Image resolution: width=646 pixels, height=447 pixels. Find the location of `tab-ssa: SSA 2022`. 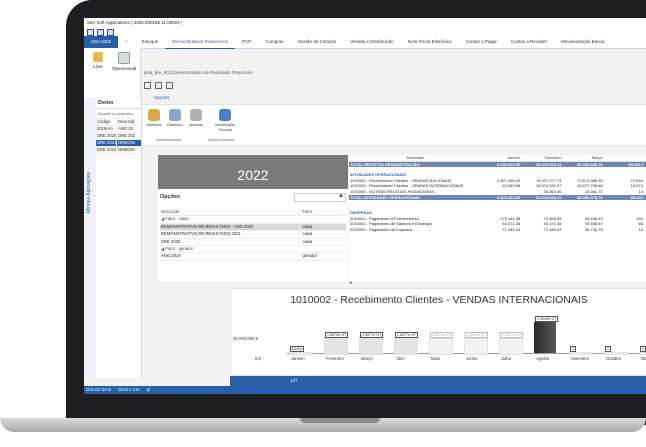

tab-ssa: SSA 2022 is located at coordinates (101, 42).